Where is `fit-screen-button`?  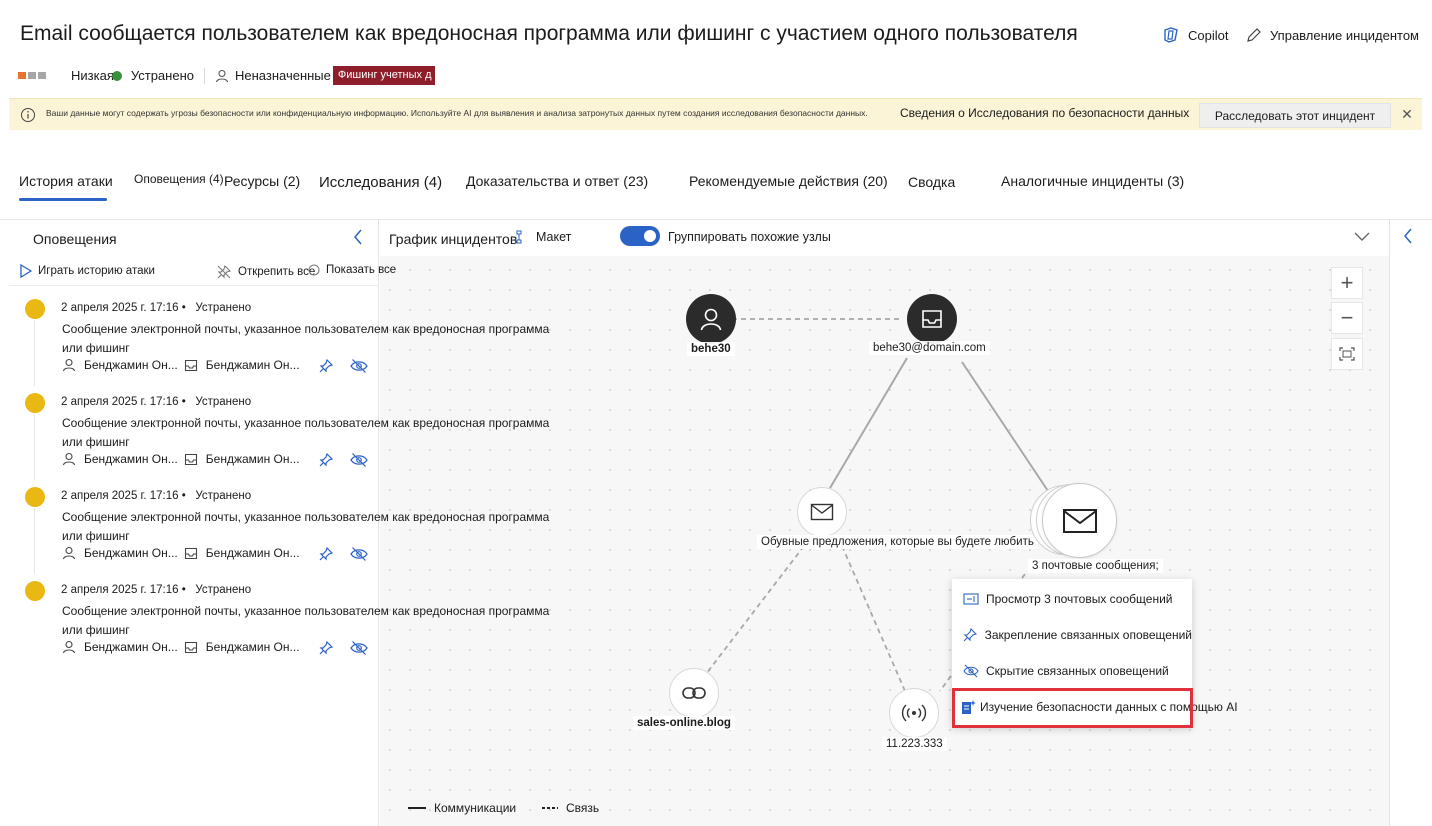 fit-screen-button is located at coordinates (1347, 354).